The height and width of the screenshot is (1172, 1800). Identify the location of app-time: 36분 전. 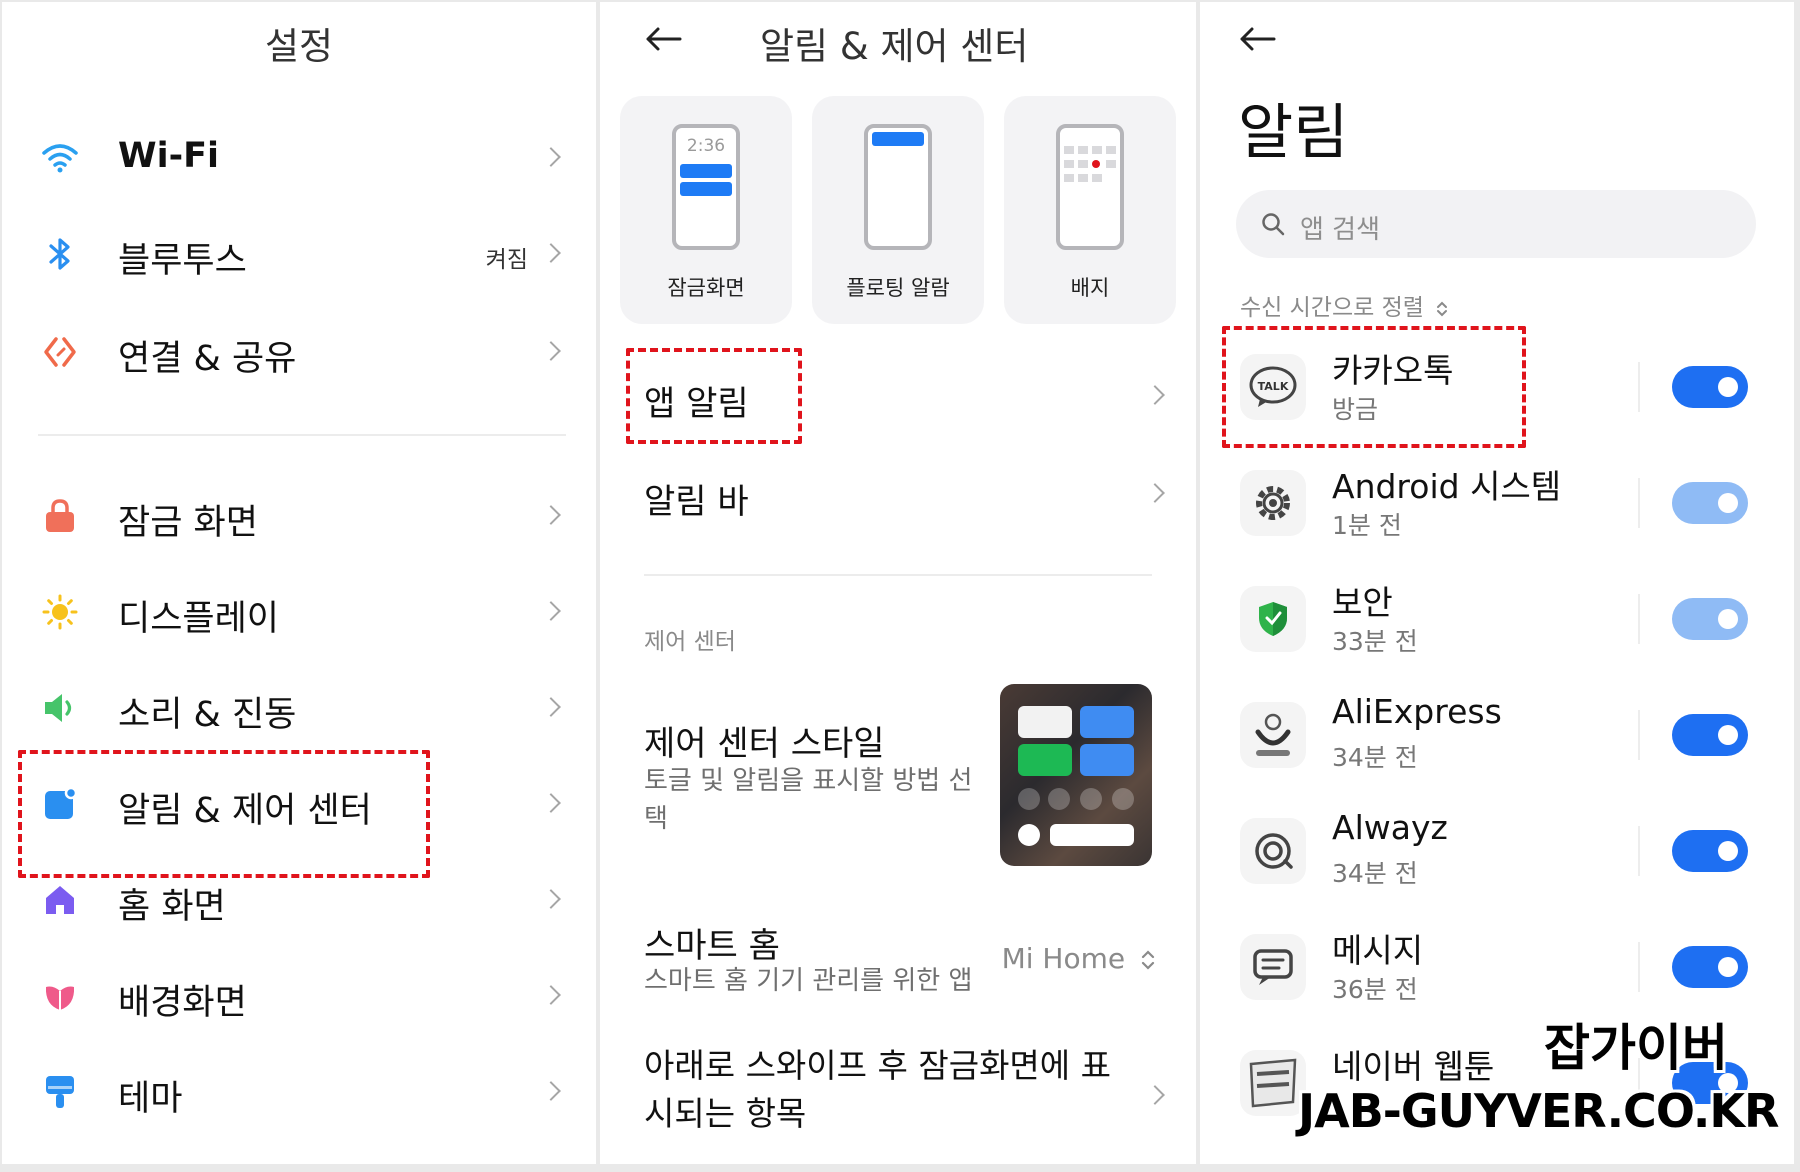
(1375, 989).